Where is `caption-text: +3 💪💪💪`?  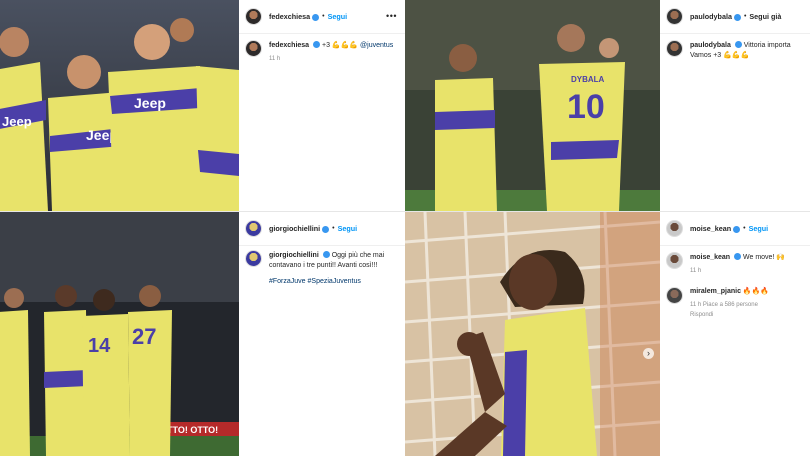
caption-text: +3 💪💪💪 is located at coordinates (340, 45).